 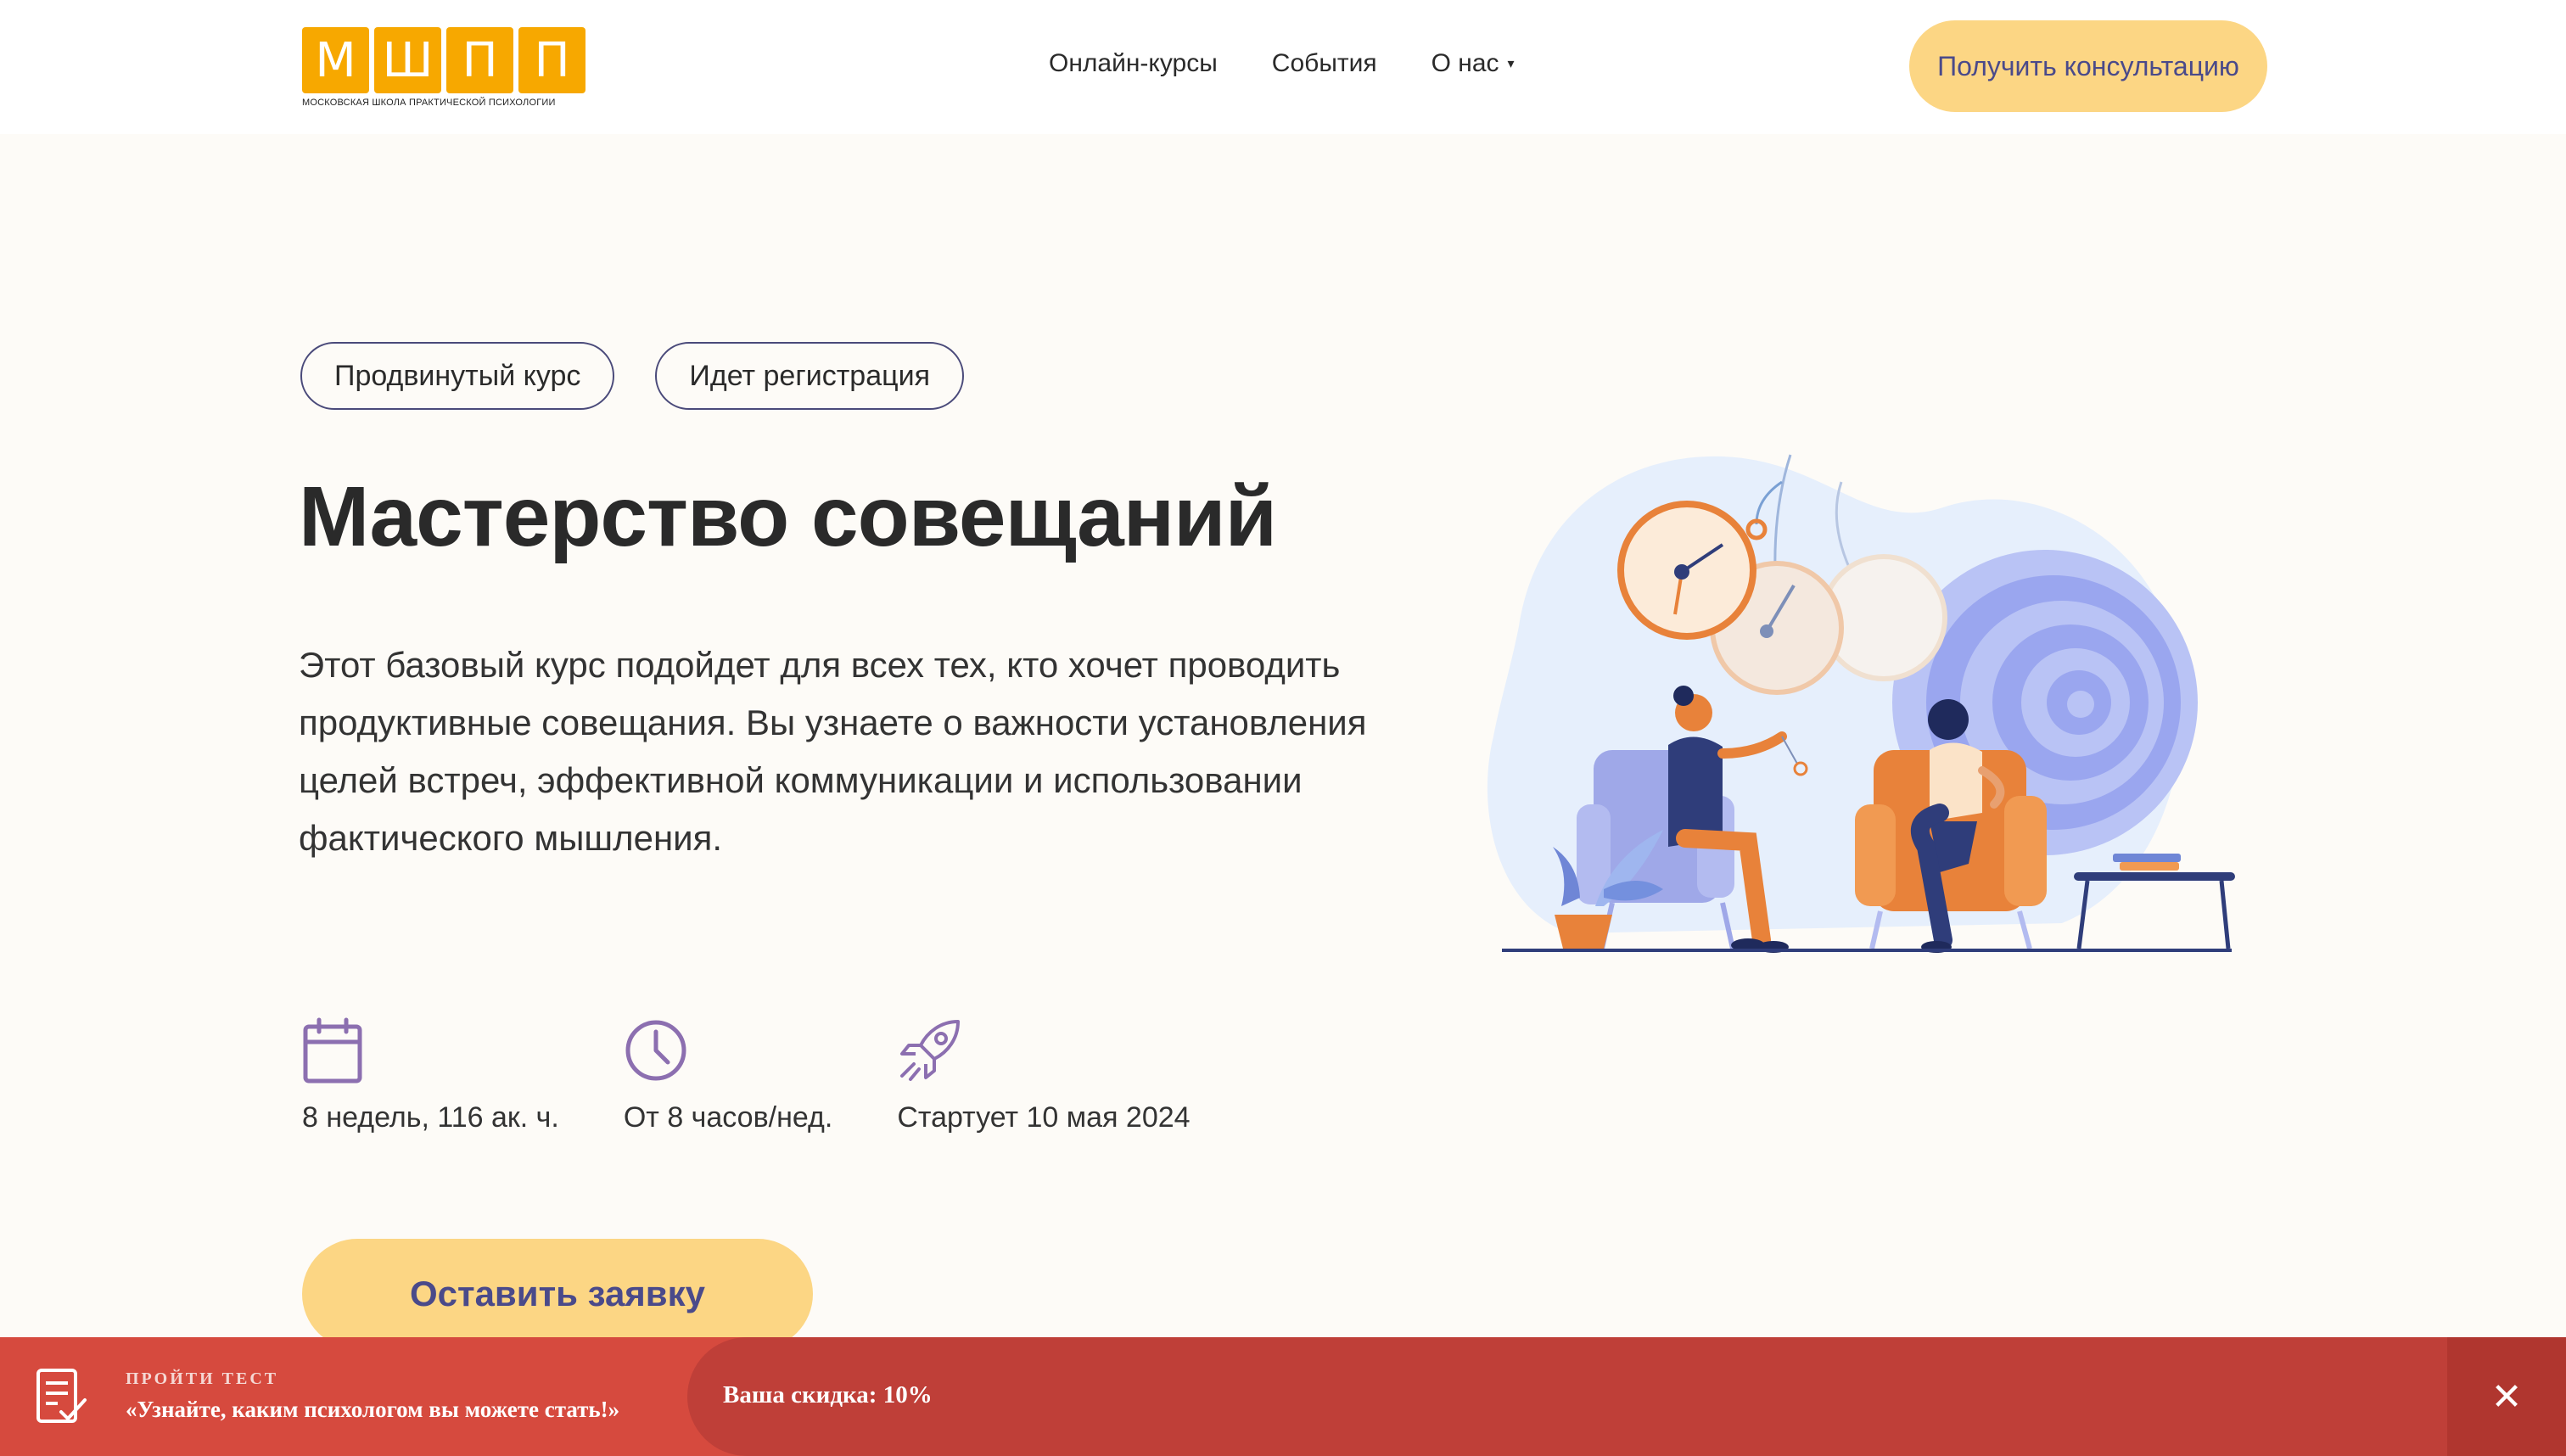 What do you see at coordinates (788, 516) in the screenshot?
I see `page-title: Мастерство совещаний` at bounding box center [788, 516].